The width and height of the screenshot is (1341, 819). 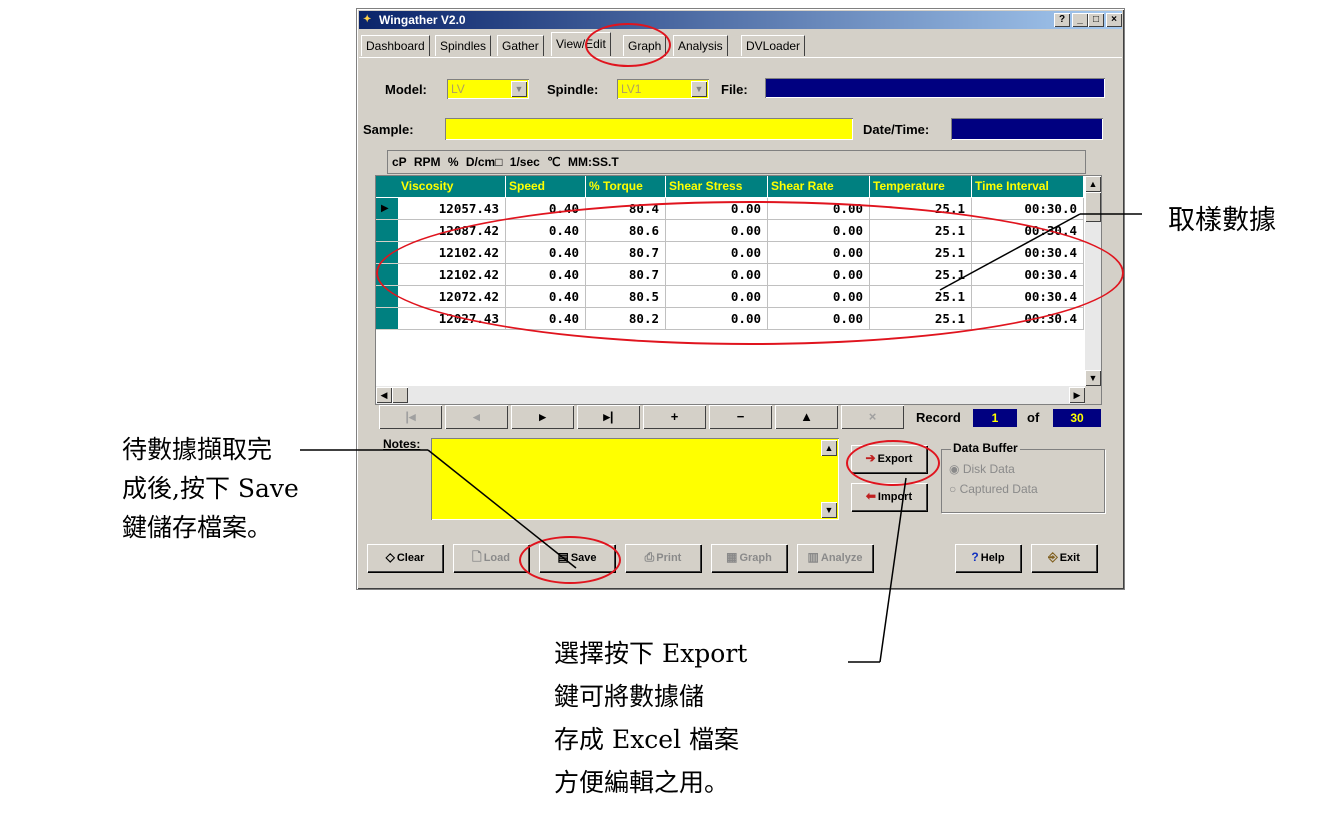 What do you see at coordinates (197, 449) in the screenshot?
I see `left-annotation-line: 待數據擷取完` at bounding box center [197, 449].